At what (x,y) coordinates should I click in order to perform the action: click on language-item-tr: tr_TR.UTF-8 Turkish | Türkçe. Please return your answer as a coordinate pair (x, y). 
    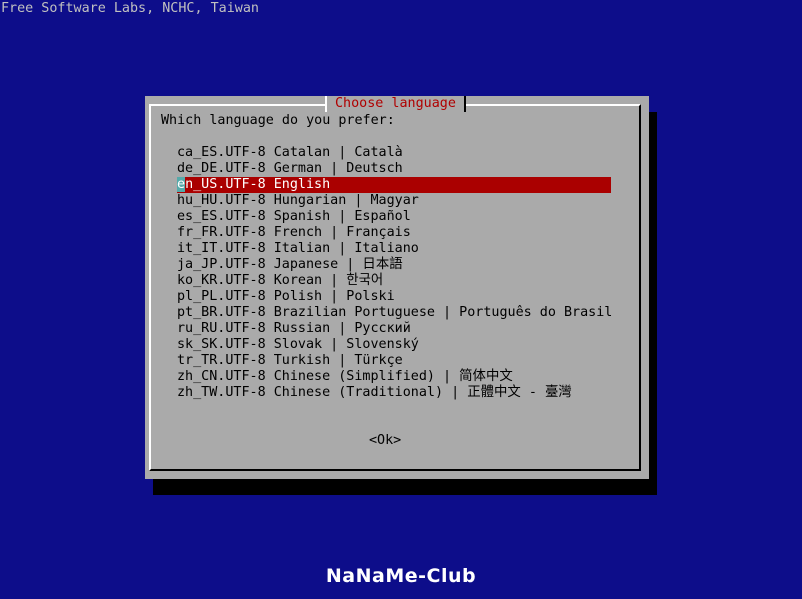
    Looking at the image, I should click on (394, 361).